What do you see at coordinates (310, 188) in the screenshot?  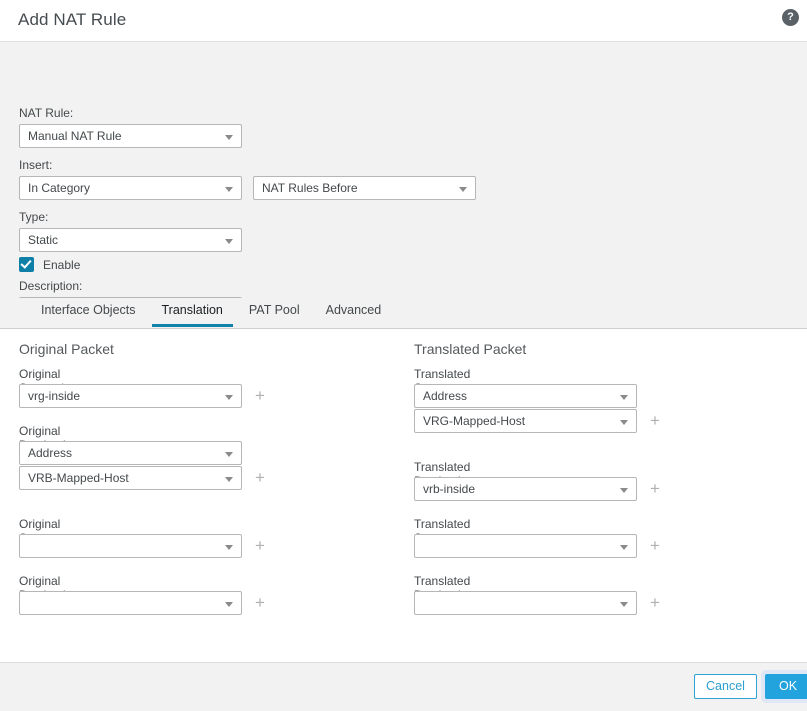 I see `insert-position-select-value: NAT Rules Before` at bounding box center [310, 188].